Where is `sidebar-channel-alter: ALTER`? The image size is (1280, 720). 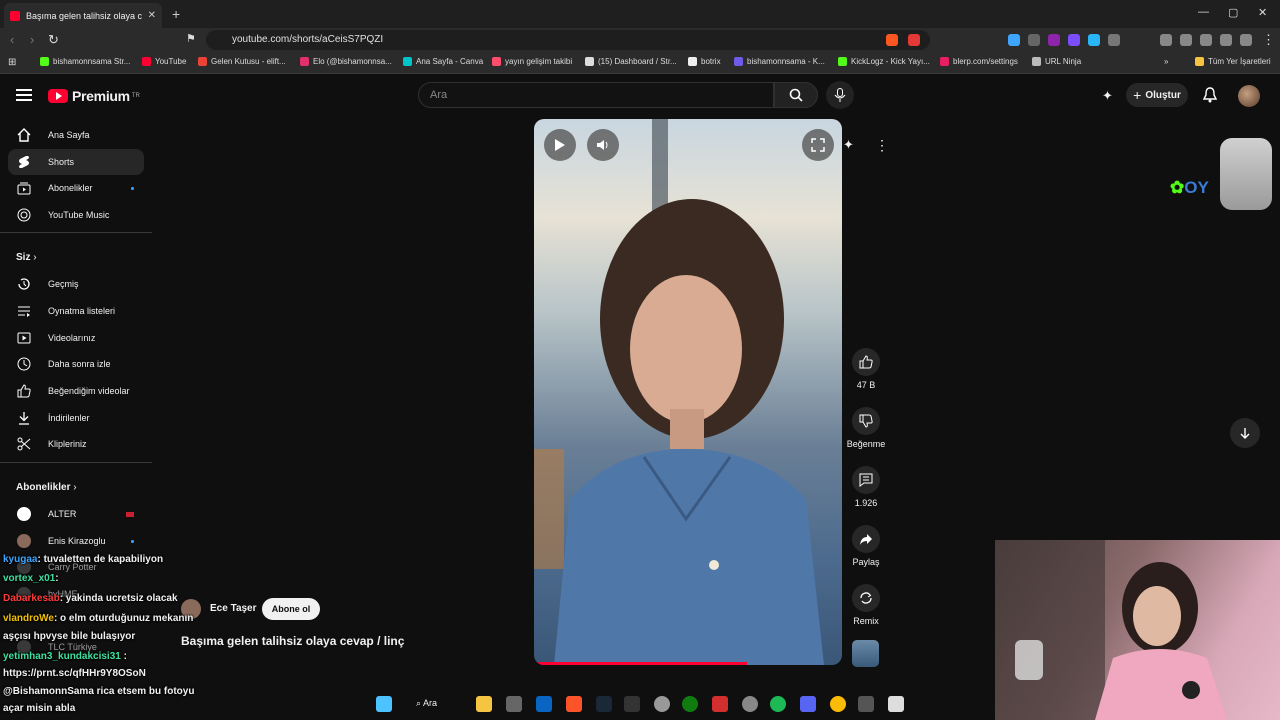 sidebar-channel-alter: ALTER is located at coordinates (76, 514).